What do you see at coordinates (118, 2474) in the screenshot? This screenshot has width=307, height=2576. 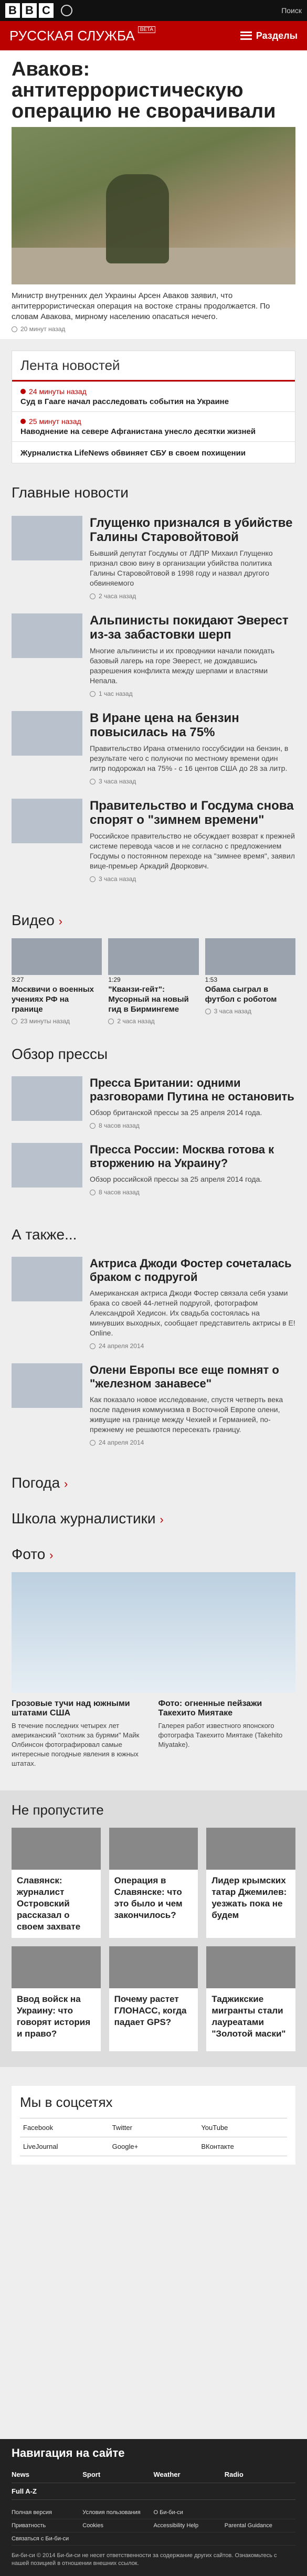 I see `footer-nav-sport: Sport` at bounding box center [118, 2474].